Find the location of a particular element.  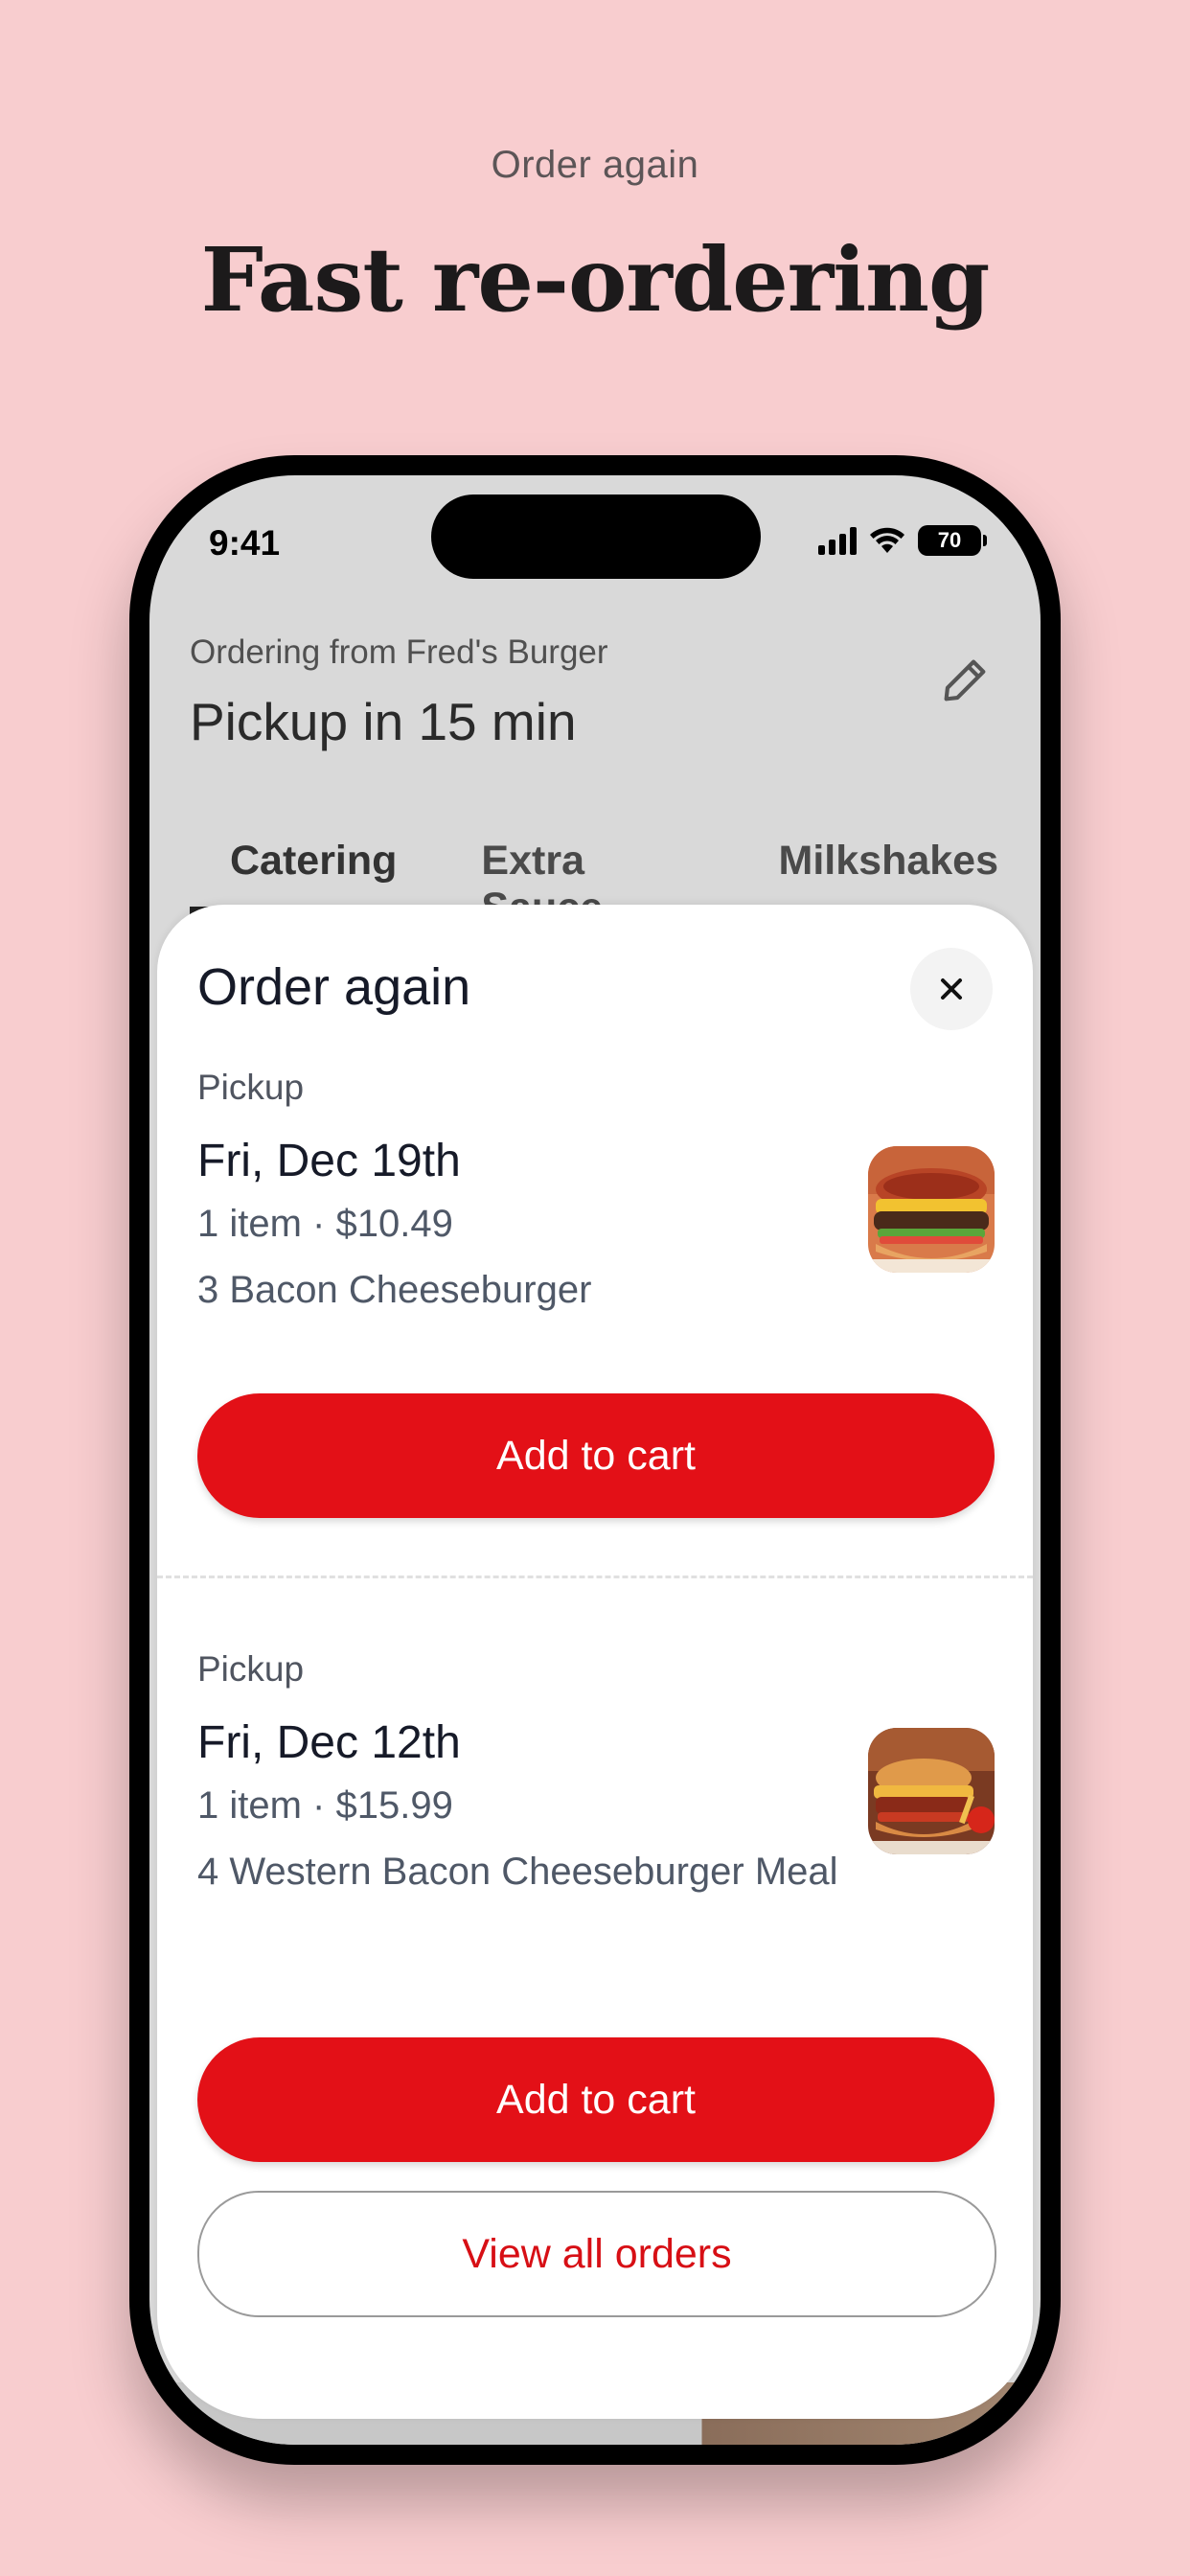

battery-icon: 70 is located at coordinates (952, 540).